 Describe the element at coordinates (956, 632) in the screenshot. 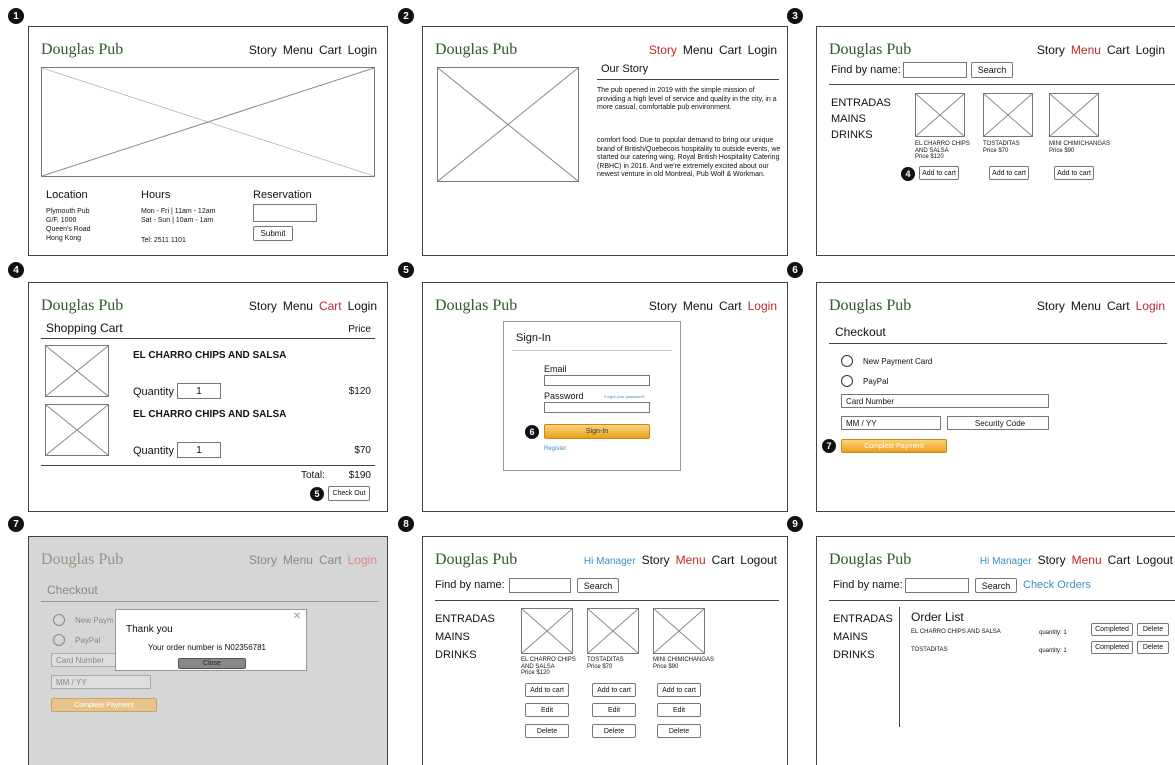

I see `order-item-name: EL CHARRO CHIPS AND SALSA` at that location.